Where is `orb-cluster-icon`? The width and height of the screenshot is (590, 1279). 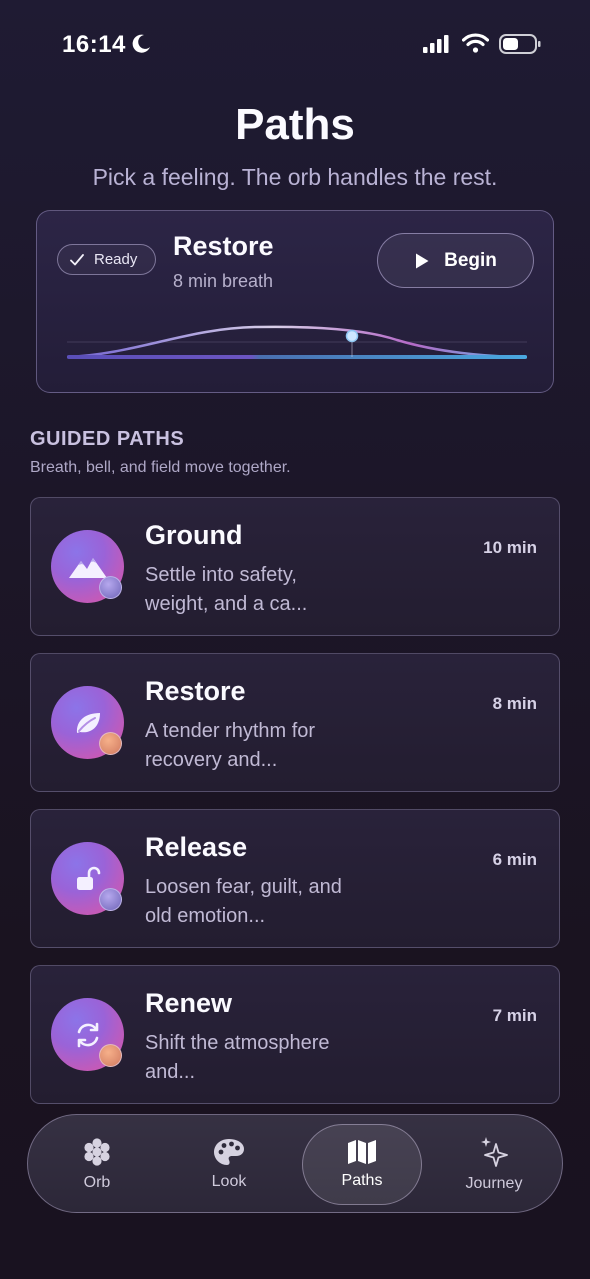
orb-cluster-icon is located at coordinates (97, 1152).